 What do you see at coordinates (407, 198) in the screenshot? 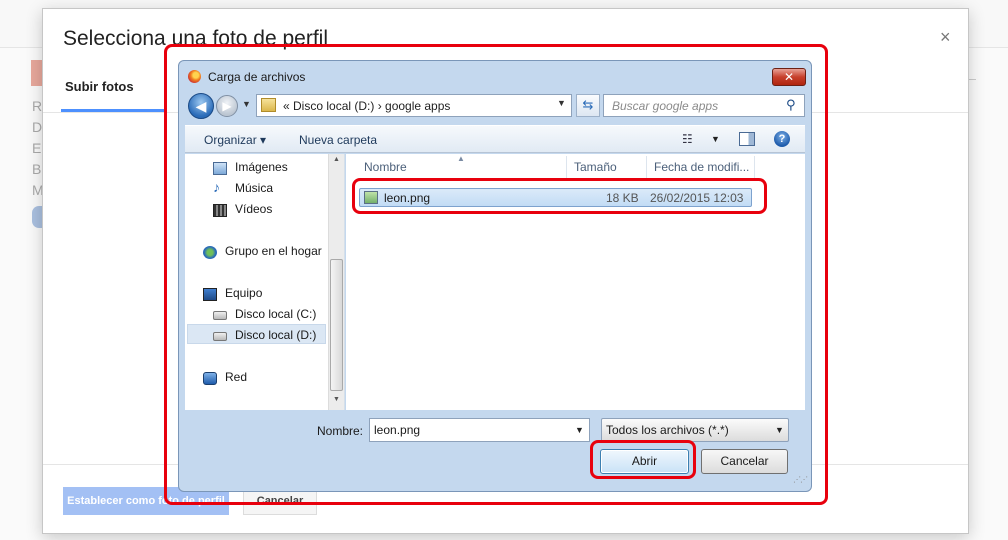
I see `file-name: leon.png` at bounding box center [407, 198].